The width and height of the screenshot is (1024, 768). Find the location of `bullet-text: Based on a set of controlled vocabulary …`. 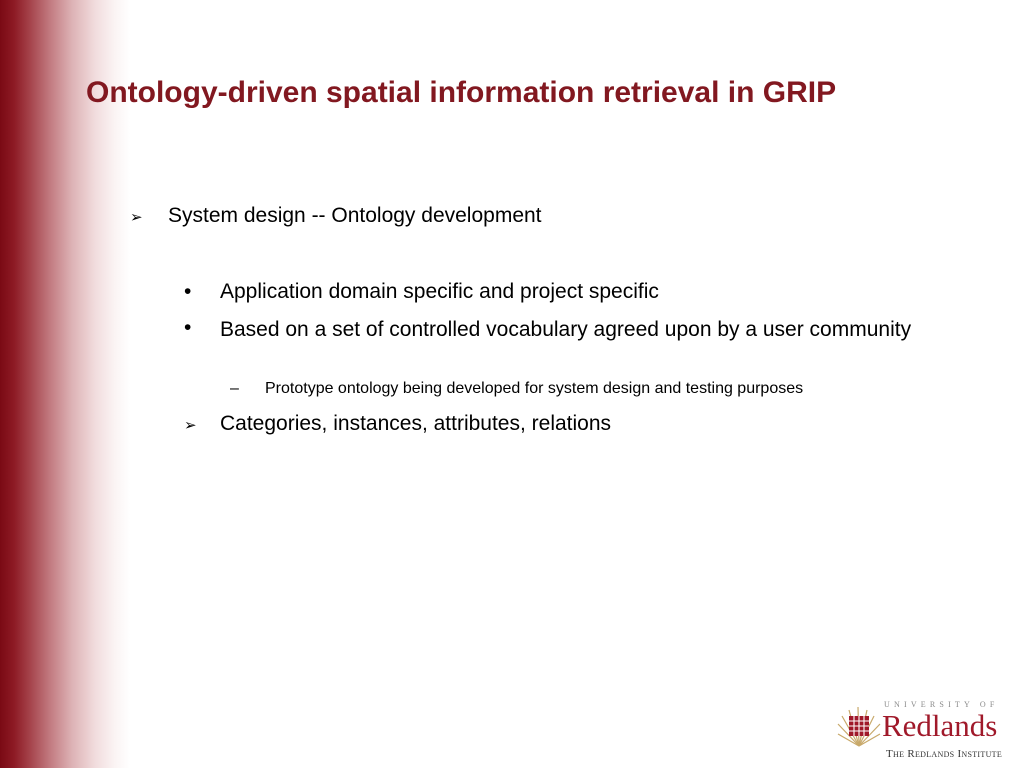

bullet-text: Based on a set of controlled vocabulary … is located at coordinates (566, 329).